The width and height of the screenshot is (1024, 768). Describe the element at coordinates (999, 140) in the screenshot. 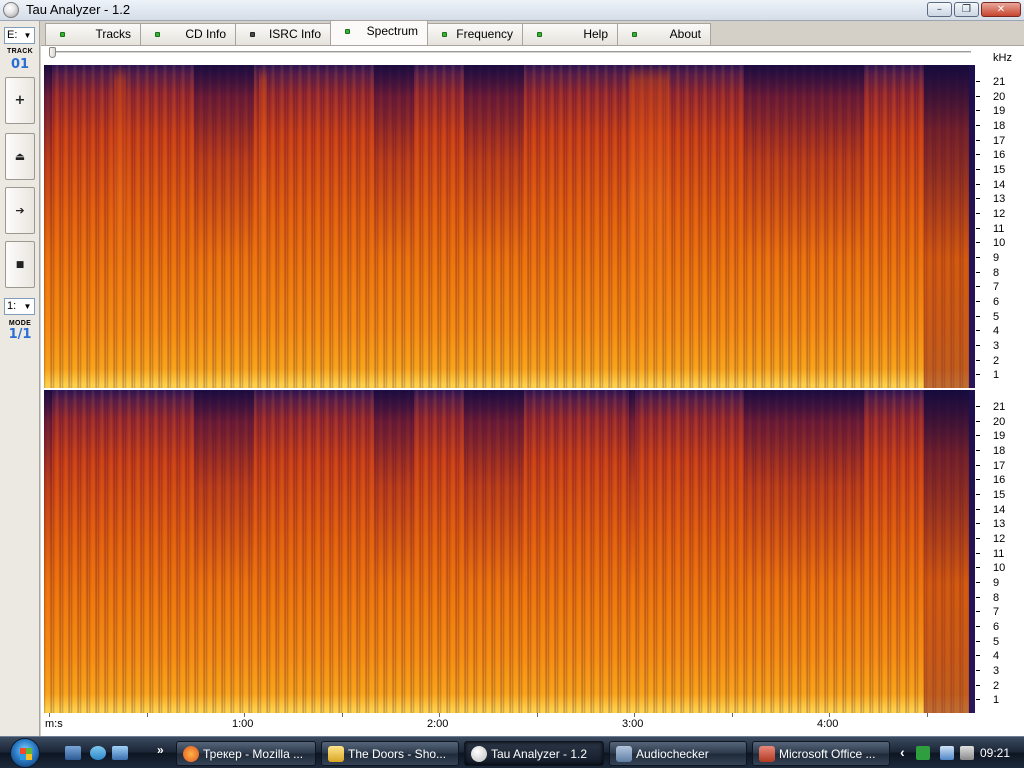

I see `frequency-tick-label: 17` at that location.